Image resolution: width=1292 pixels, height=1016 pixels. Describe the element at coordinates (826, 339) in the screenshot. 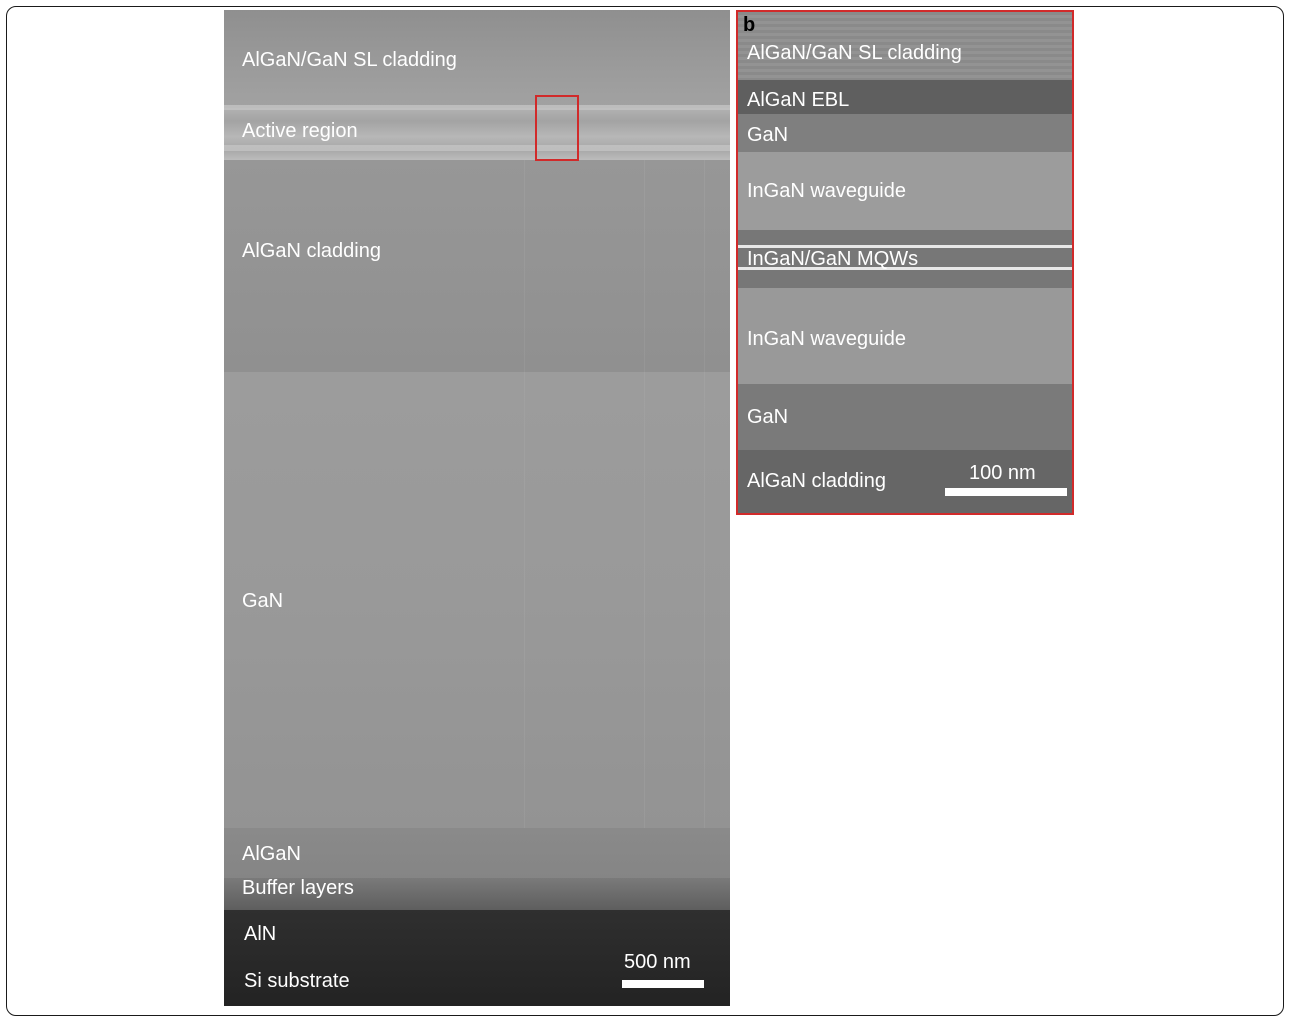

I see `label-waveguide-bottom: InGaN waveguide` at that location.